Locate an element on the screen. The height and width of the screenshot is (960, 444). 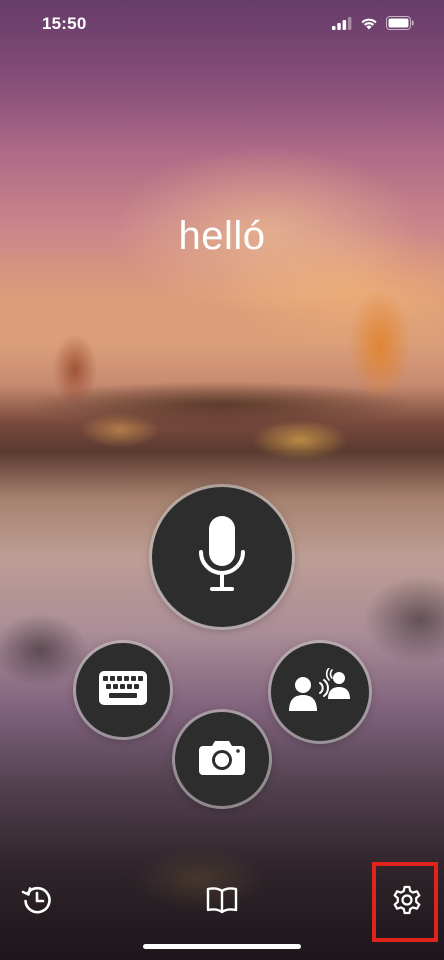
keyboard-icon is located at coordinates (123, 690).